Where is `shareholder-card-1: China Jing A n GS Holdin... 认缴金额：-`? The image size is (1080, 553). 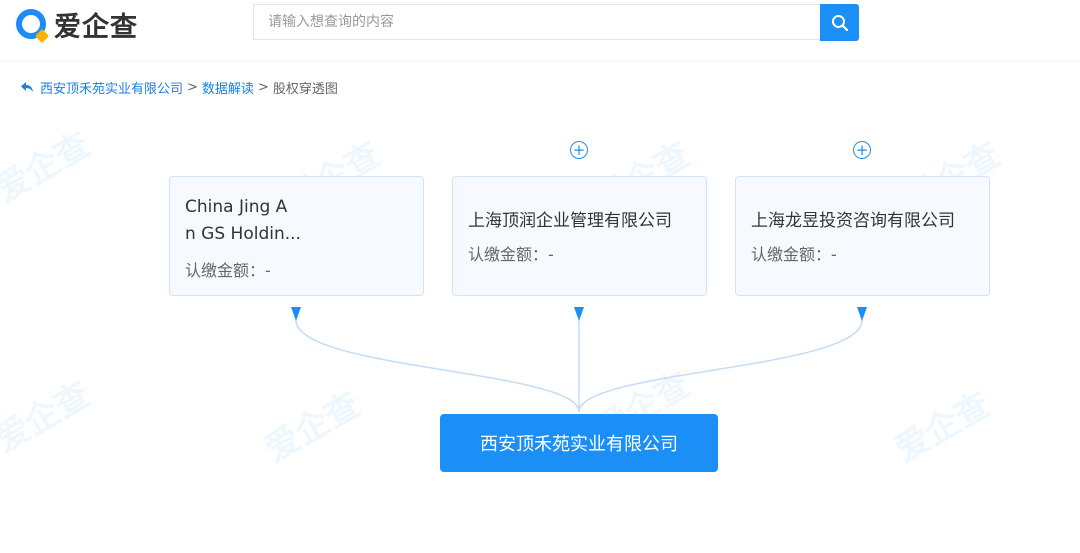 shareholder-card-1: China Jing A n GS Holdin... 认缴金额：- is located at coordinates (296, 236).